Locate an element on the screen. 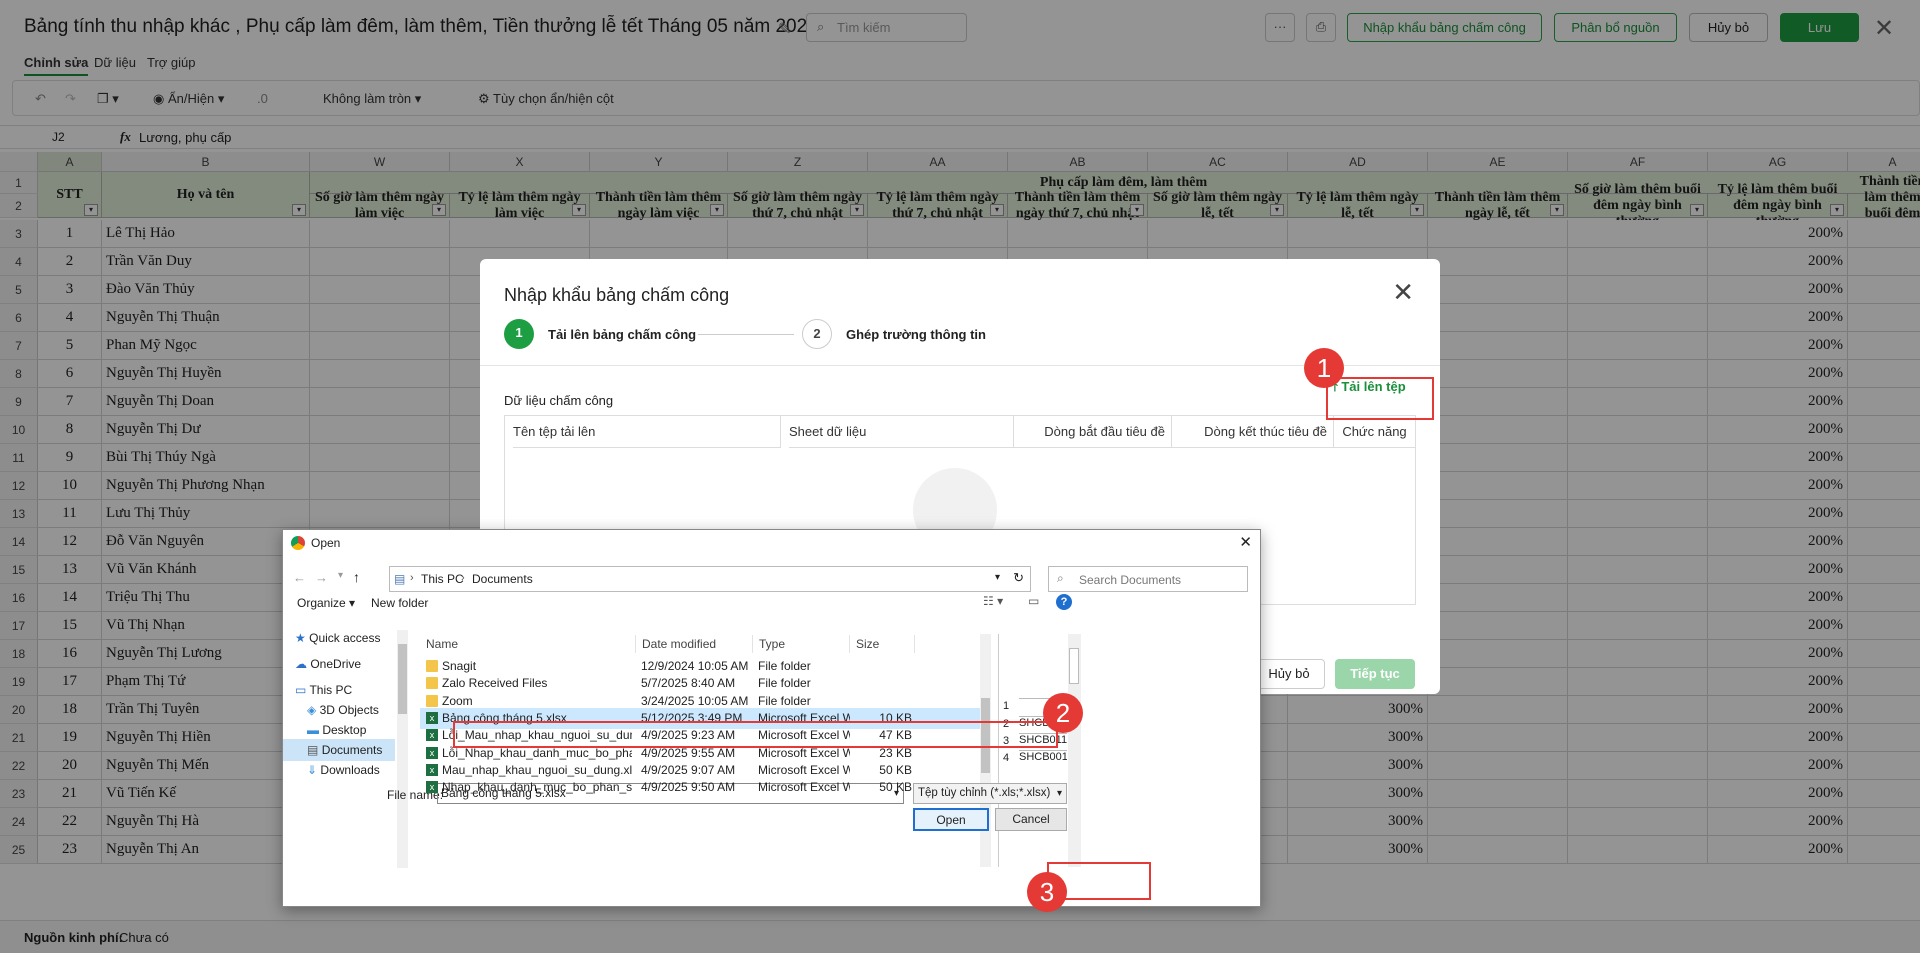 The height and width of the screenshot is (953, 1920). nav-documents: ▤ Documents is located at coordinates (339, 750).